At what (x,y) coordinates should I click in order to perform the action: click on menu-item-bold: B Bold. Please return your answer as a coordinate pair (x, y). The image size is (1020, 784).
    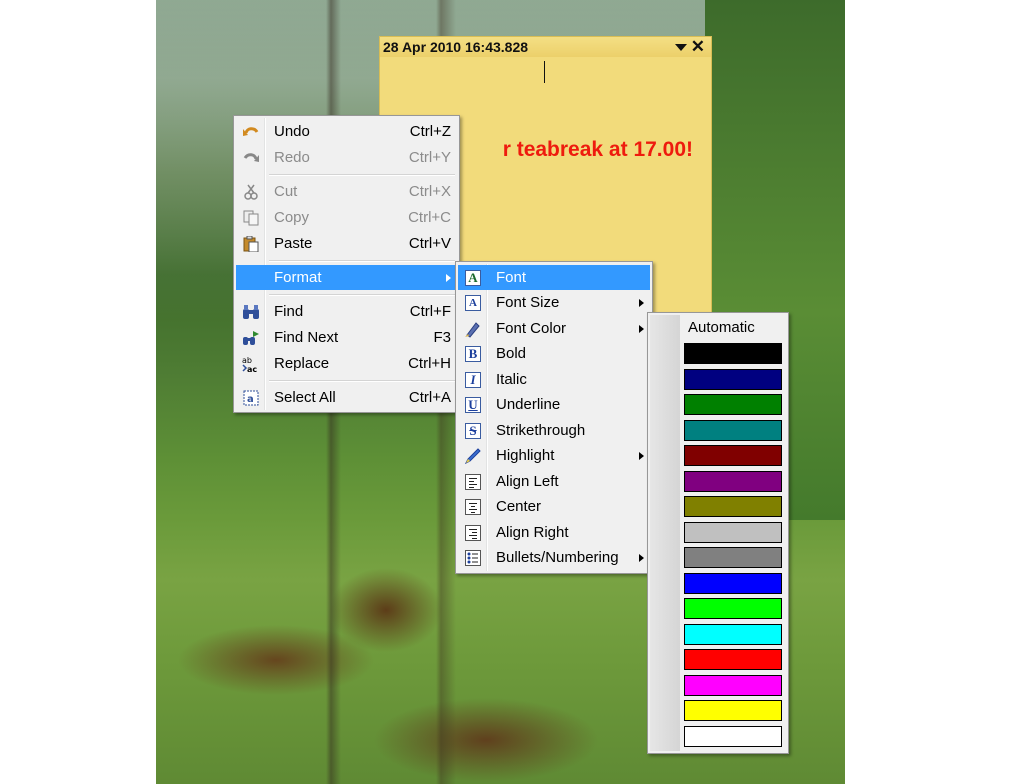
    Looking at the image, I should click on (554, 353).